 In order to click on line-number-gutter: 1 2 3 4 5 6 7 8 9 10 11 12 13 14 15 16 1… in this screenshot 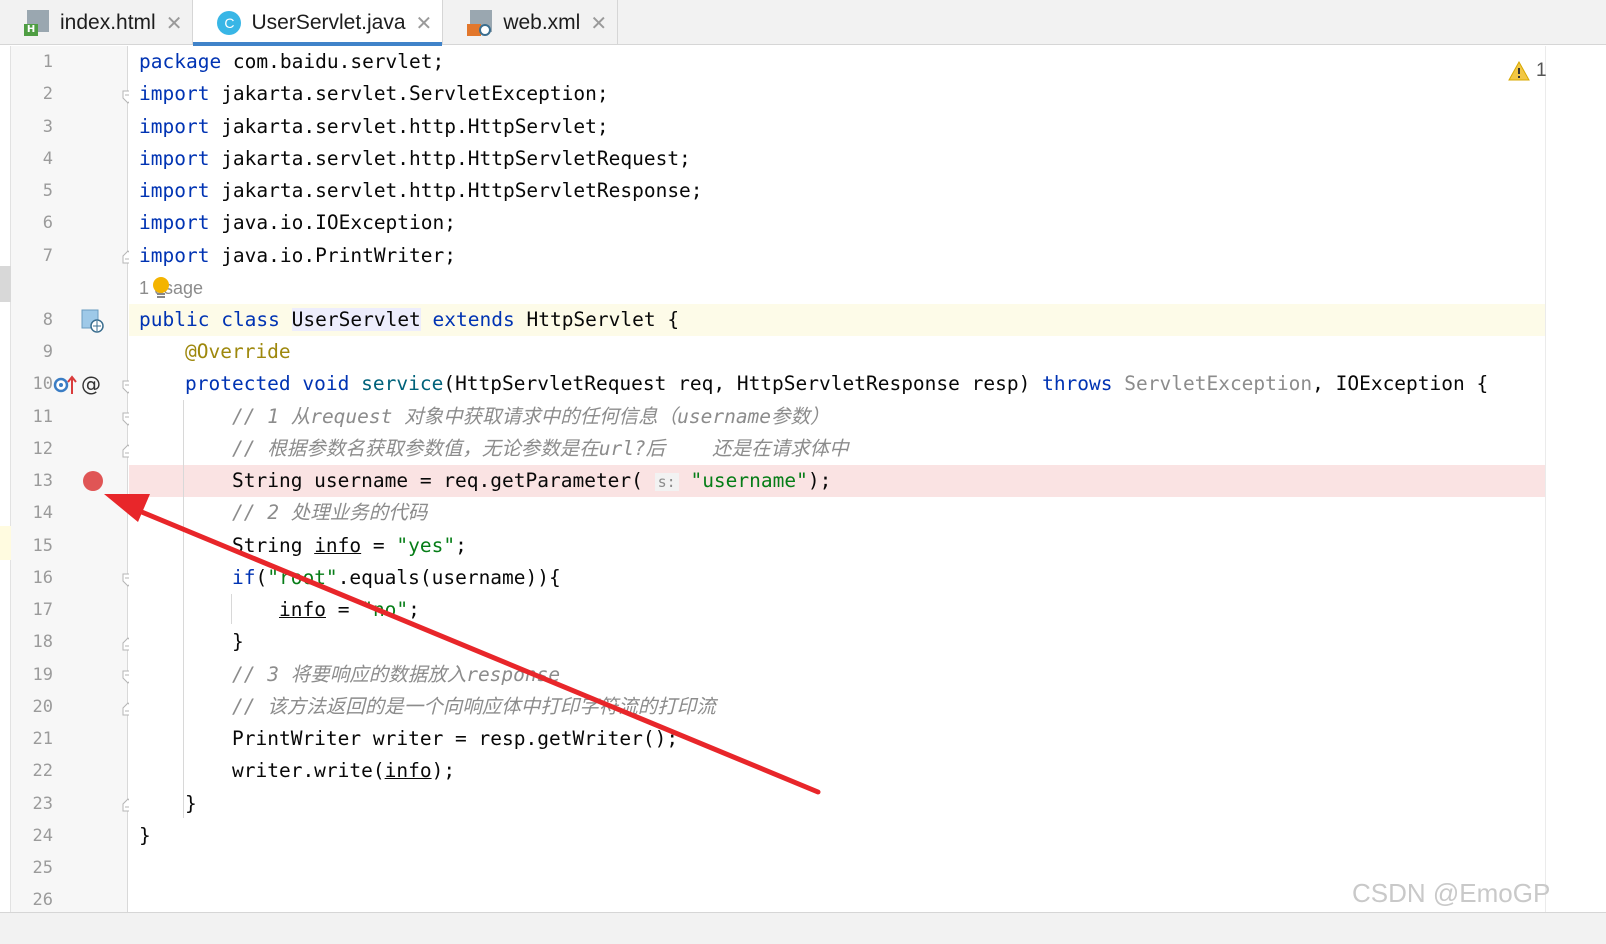, I will do `click(69, 479)`.